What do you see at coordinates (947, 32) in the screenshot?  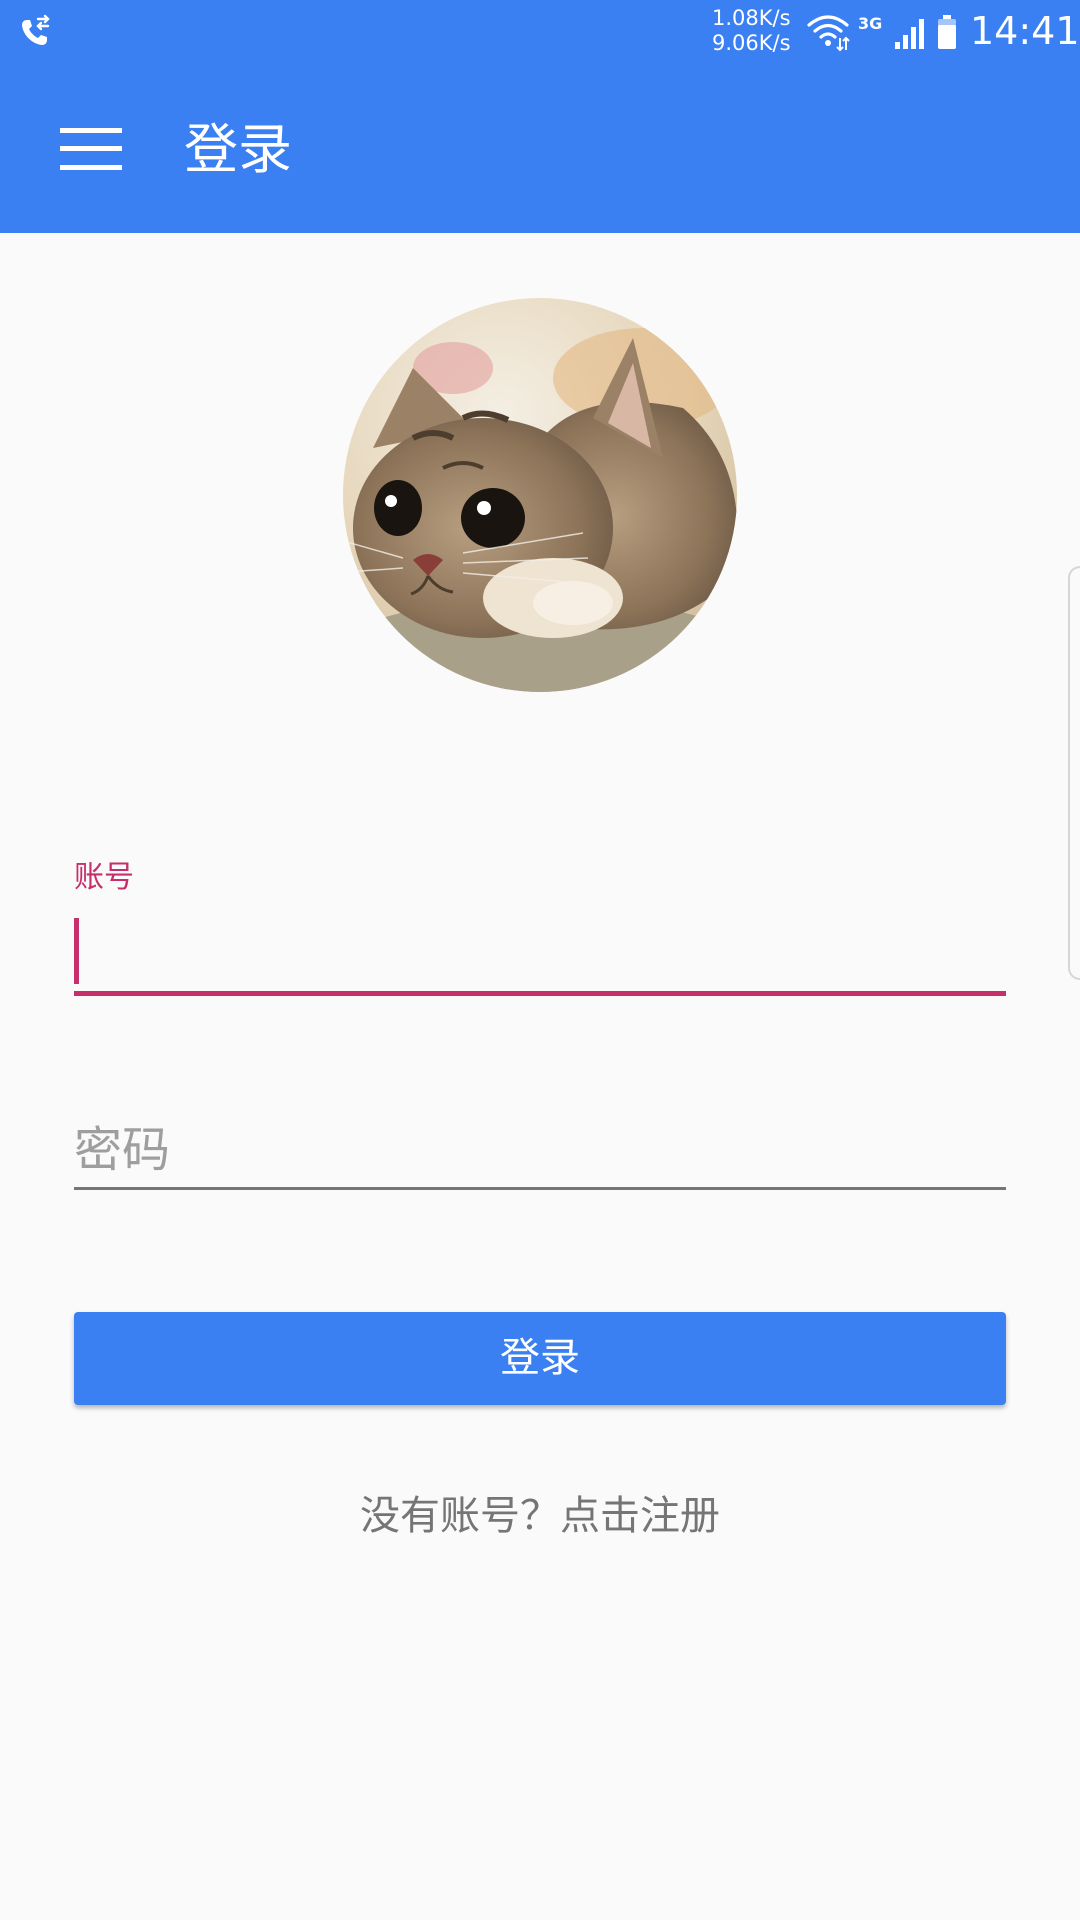 I see `battery-icon` at bounding box center [947, 32].